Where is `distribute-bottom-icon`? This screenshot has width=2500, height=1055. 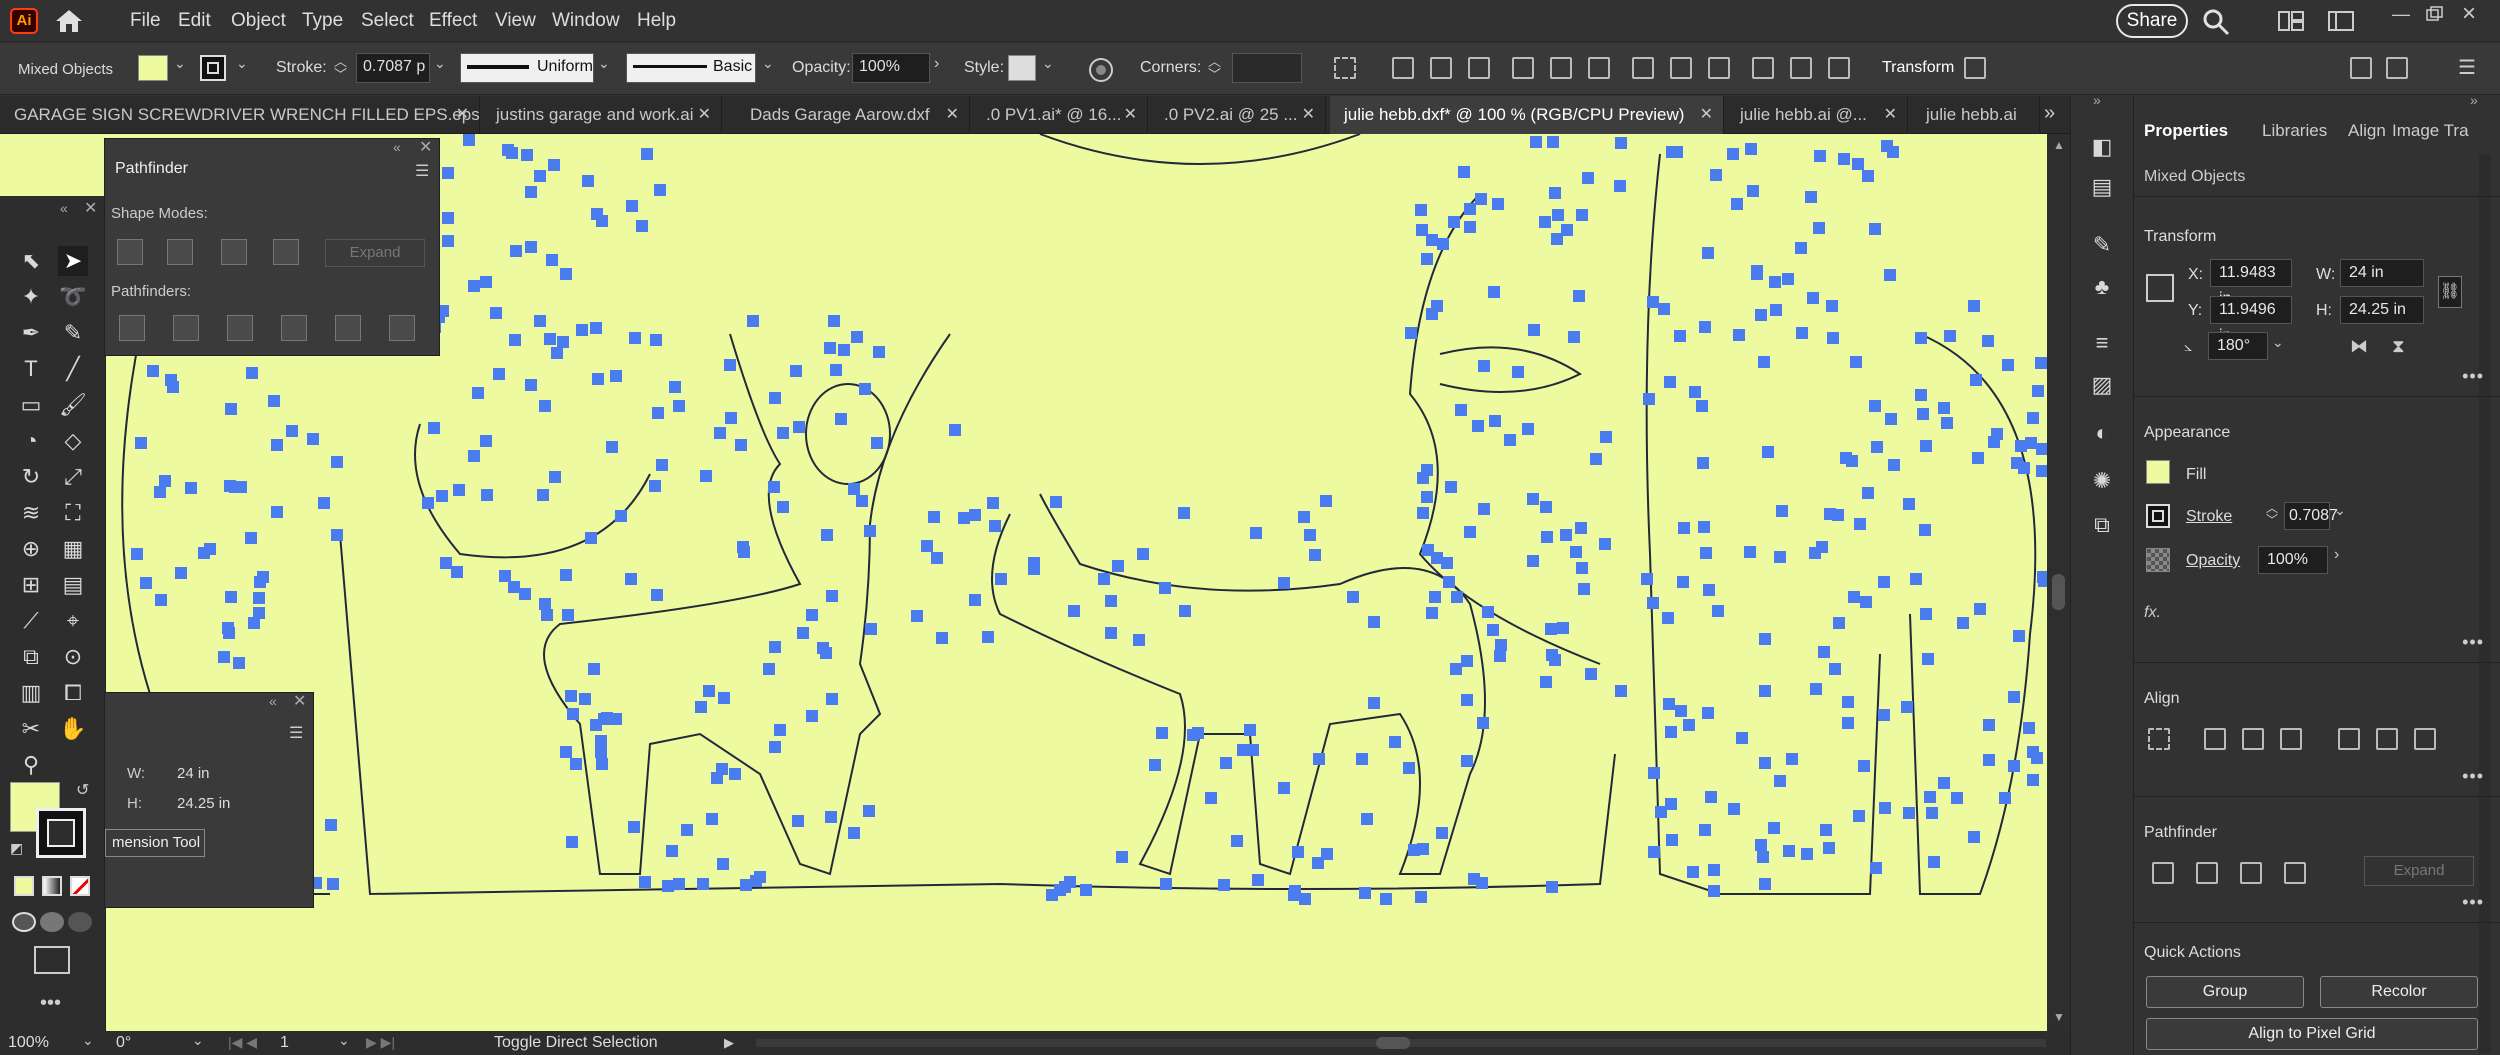 distribute-bottom-icon is located at coordinates (1719, 68).